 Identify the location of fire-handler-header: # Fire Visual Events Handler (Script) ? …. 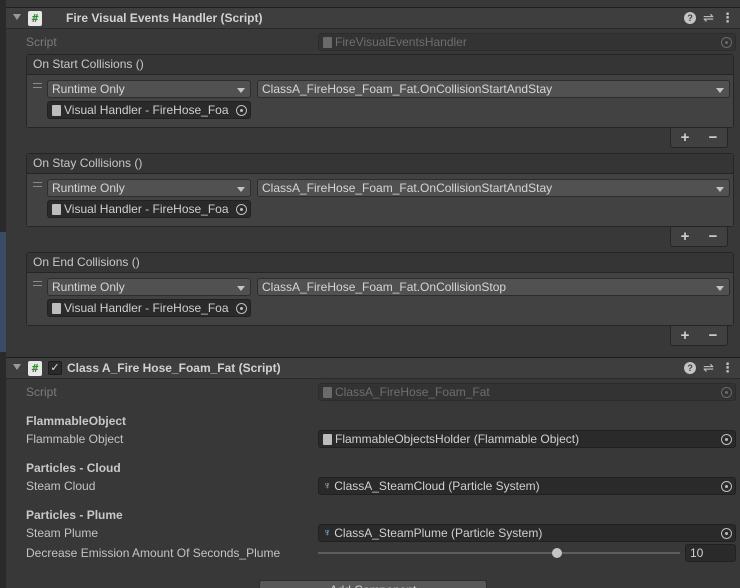
(373, 18).